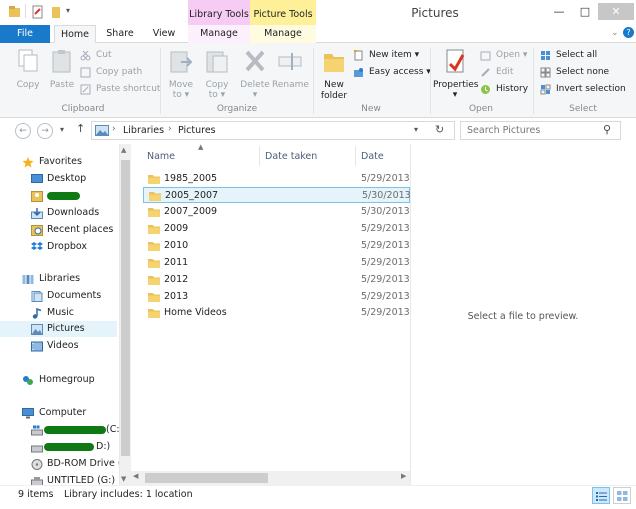 The image size is (636, 509). What do you see at coordinates (135, 476) in the screenshot?
I see `scroll-left-icon: ◀` at bounding box center [135, 476].